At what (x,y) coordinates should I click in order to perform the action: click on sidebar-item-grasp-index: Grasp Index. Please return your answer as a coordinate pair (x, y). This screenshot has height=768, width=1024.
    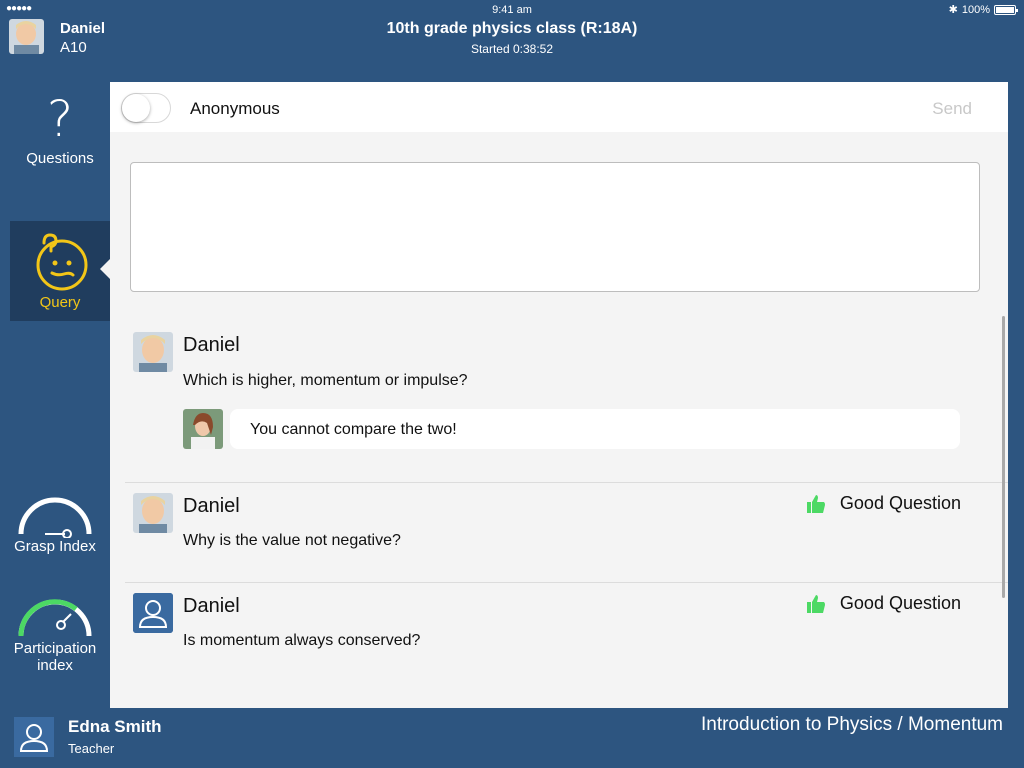
    Looking at the image, I should click on (55, 530).